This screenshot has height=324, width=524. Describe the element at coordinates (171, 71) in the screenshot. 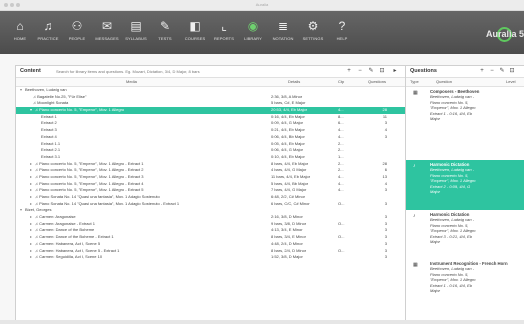

I see `library-search-input` at that location.